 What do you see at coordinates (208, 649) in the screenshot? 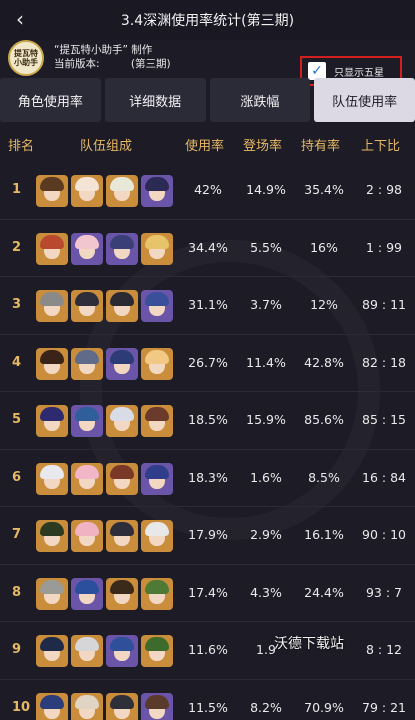
I see `usage-rate: 11.6%` at bounding box center [208, 649].